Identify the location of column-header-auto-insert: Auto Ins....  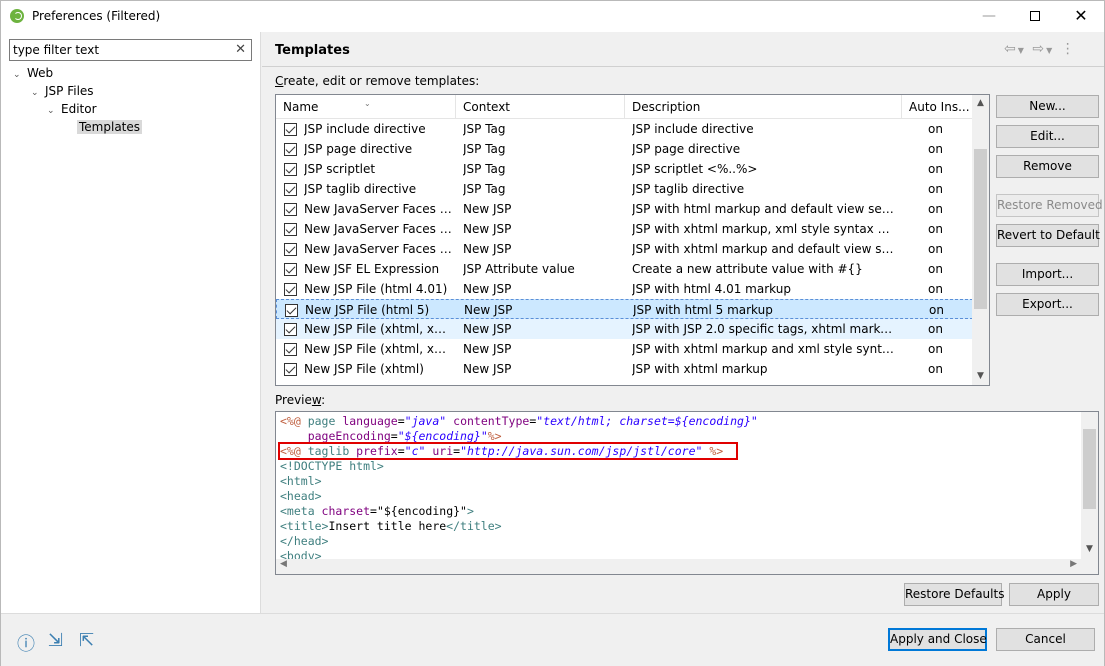
(937, 107).